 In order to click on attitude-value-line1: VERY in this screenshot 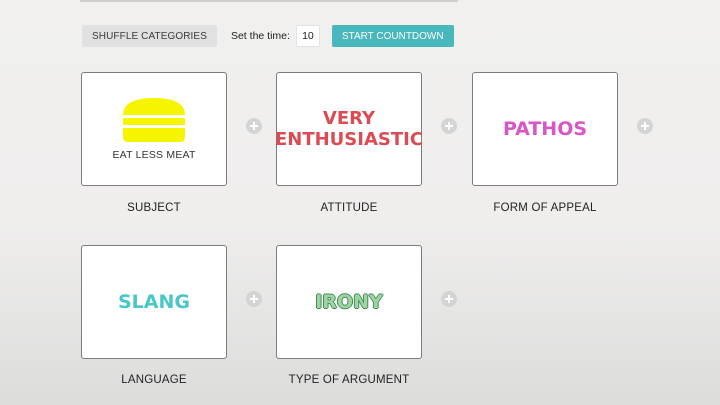, I will do `click(349, 118)`.